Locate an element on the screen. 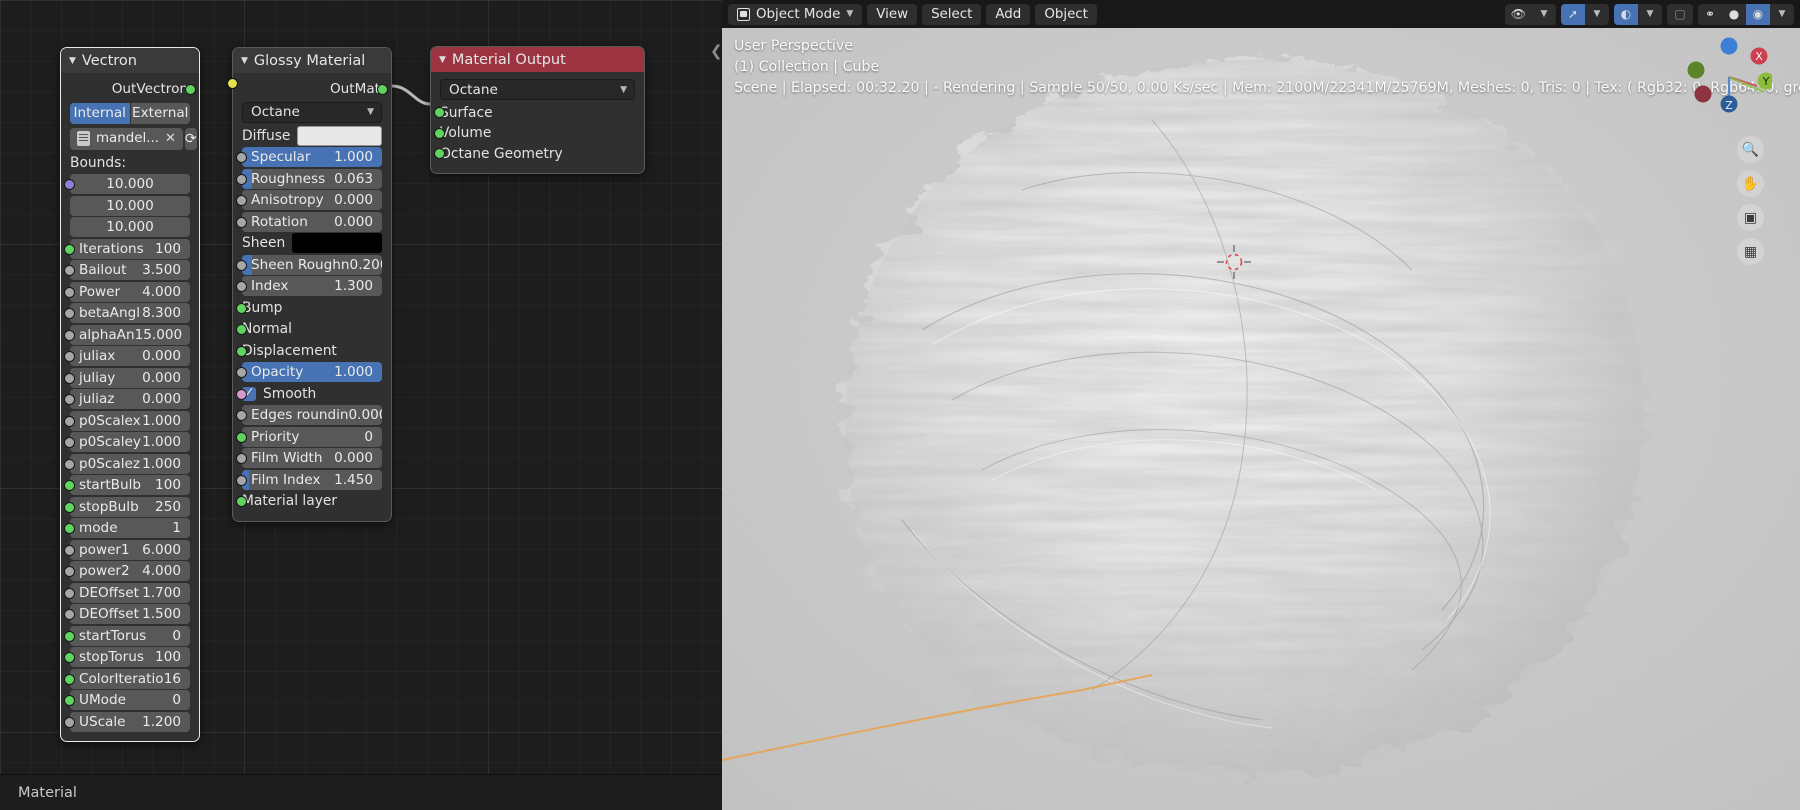  socket-displacement is located at coordinates (241, 351).